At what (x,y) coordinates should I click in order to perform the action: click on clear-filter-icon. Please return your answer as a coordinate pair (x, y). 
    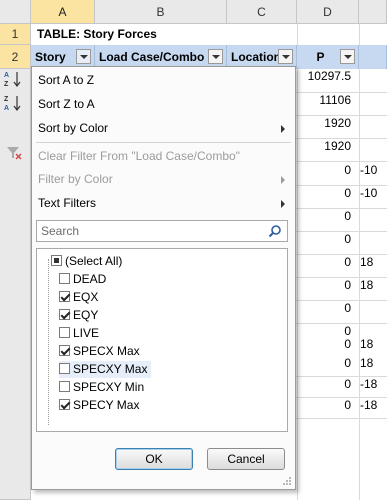
    Looking at the image, I should click on (14, 153).